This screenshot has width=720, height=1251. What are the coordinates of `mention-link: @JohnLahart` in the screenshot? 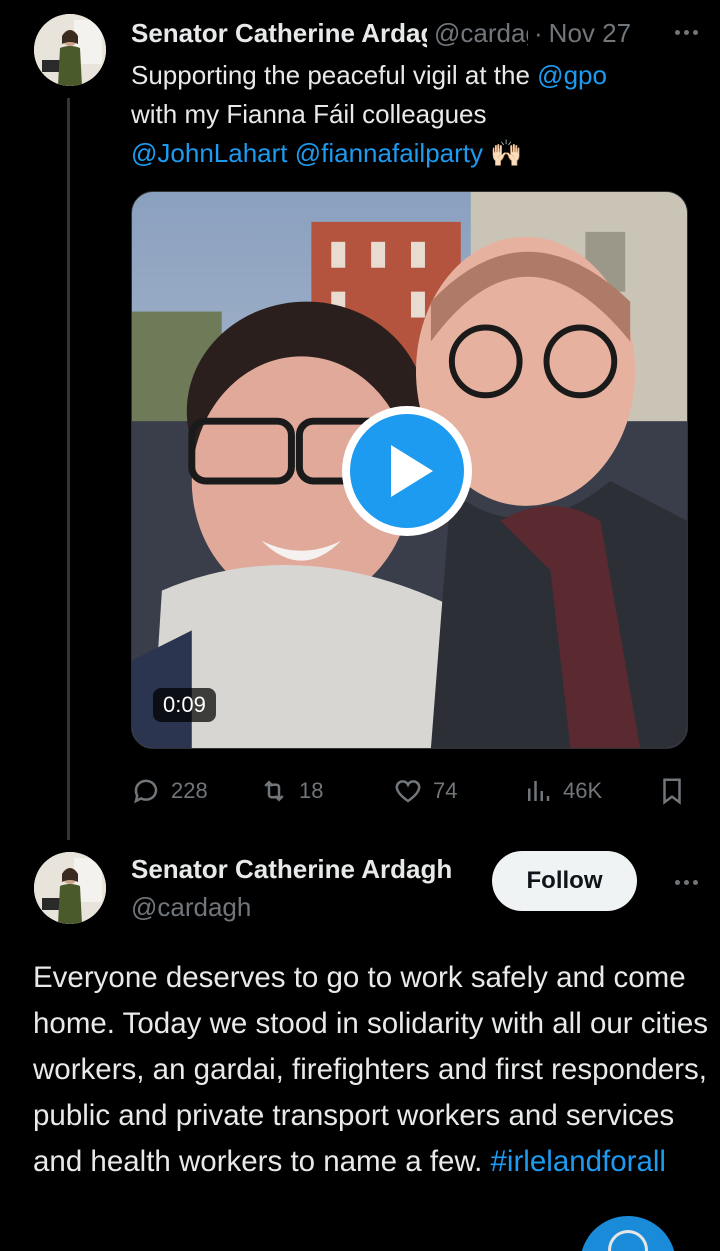 It's located at (209, 153).